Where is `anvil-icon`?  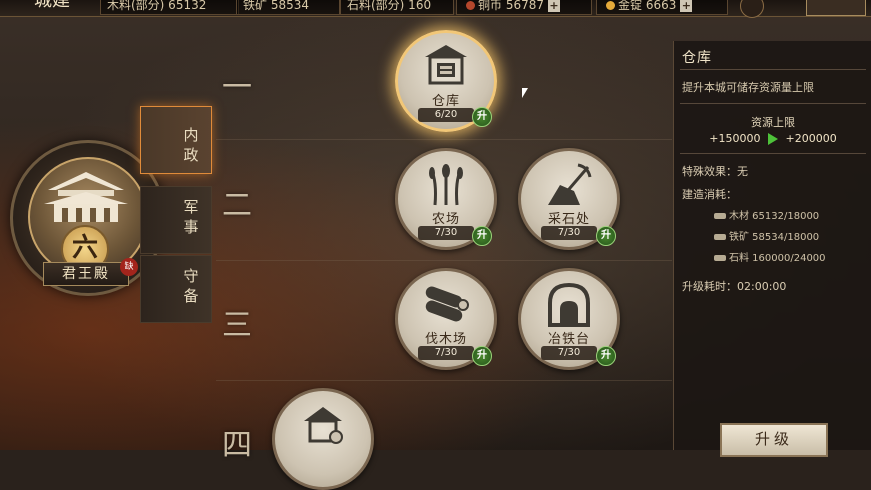
anvil-icon is located at coordinates (720, 237).